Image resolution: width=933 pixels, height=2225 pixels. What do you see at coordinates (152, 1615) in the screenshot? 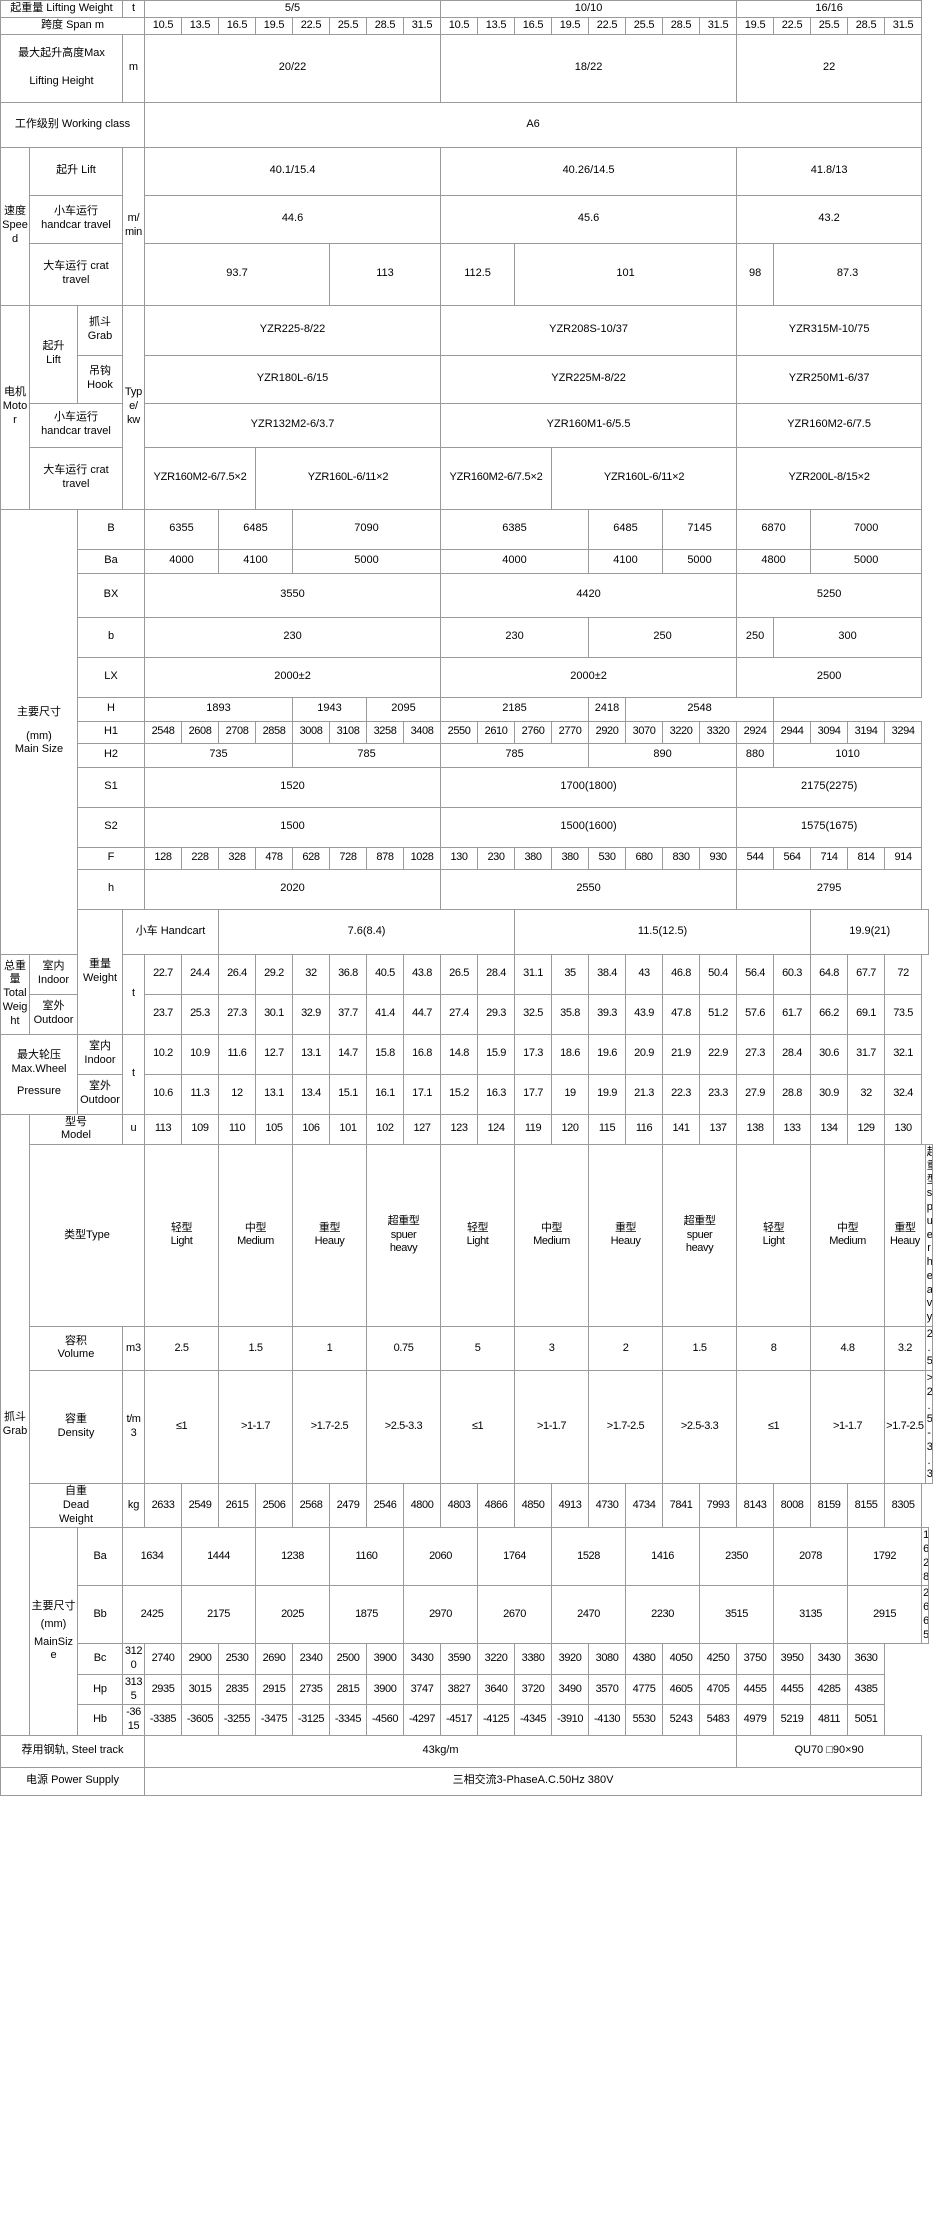
I see `grab-Bb-cell: 2425` at bounding box center [152, 1615].